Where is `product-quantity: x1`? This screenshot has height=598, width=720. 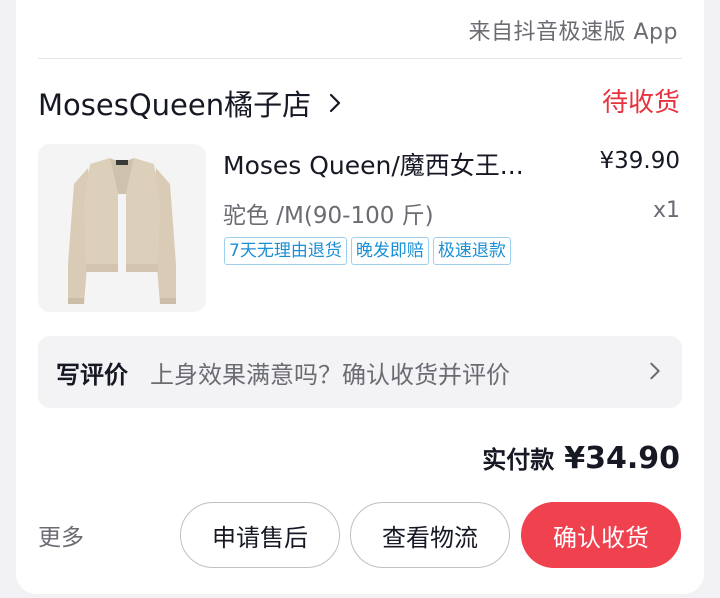
product-quantity: x1 is located at coordinates (666, 210).